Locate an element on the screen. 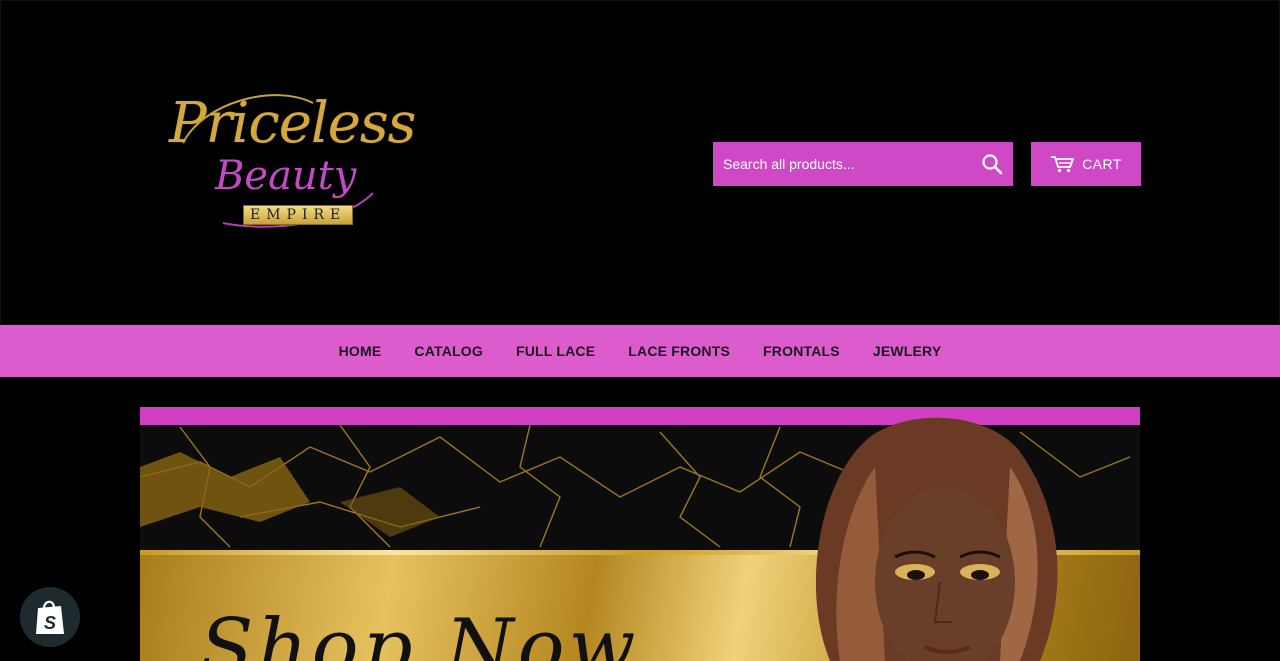 Image resolution: width=1280 pixels, height=661 pixels. cart-label: CART is located at coordinates (1102, 164).